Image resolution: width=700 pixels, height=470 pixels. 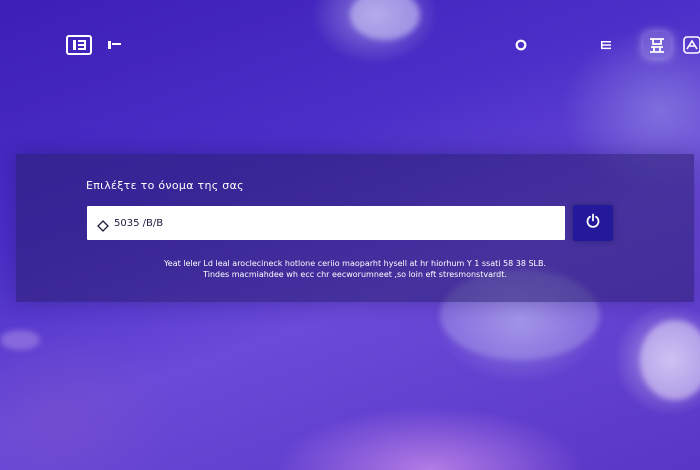 What do you see at coordinates (691, 45) in the screenshot?
I see `settings-icon` at bounding box center [691, 45].